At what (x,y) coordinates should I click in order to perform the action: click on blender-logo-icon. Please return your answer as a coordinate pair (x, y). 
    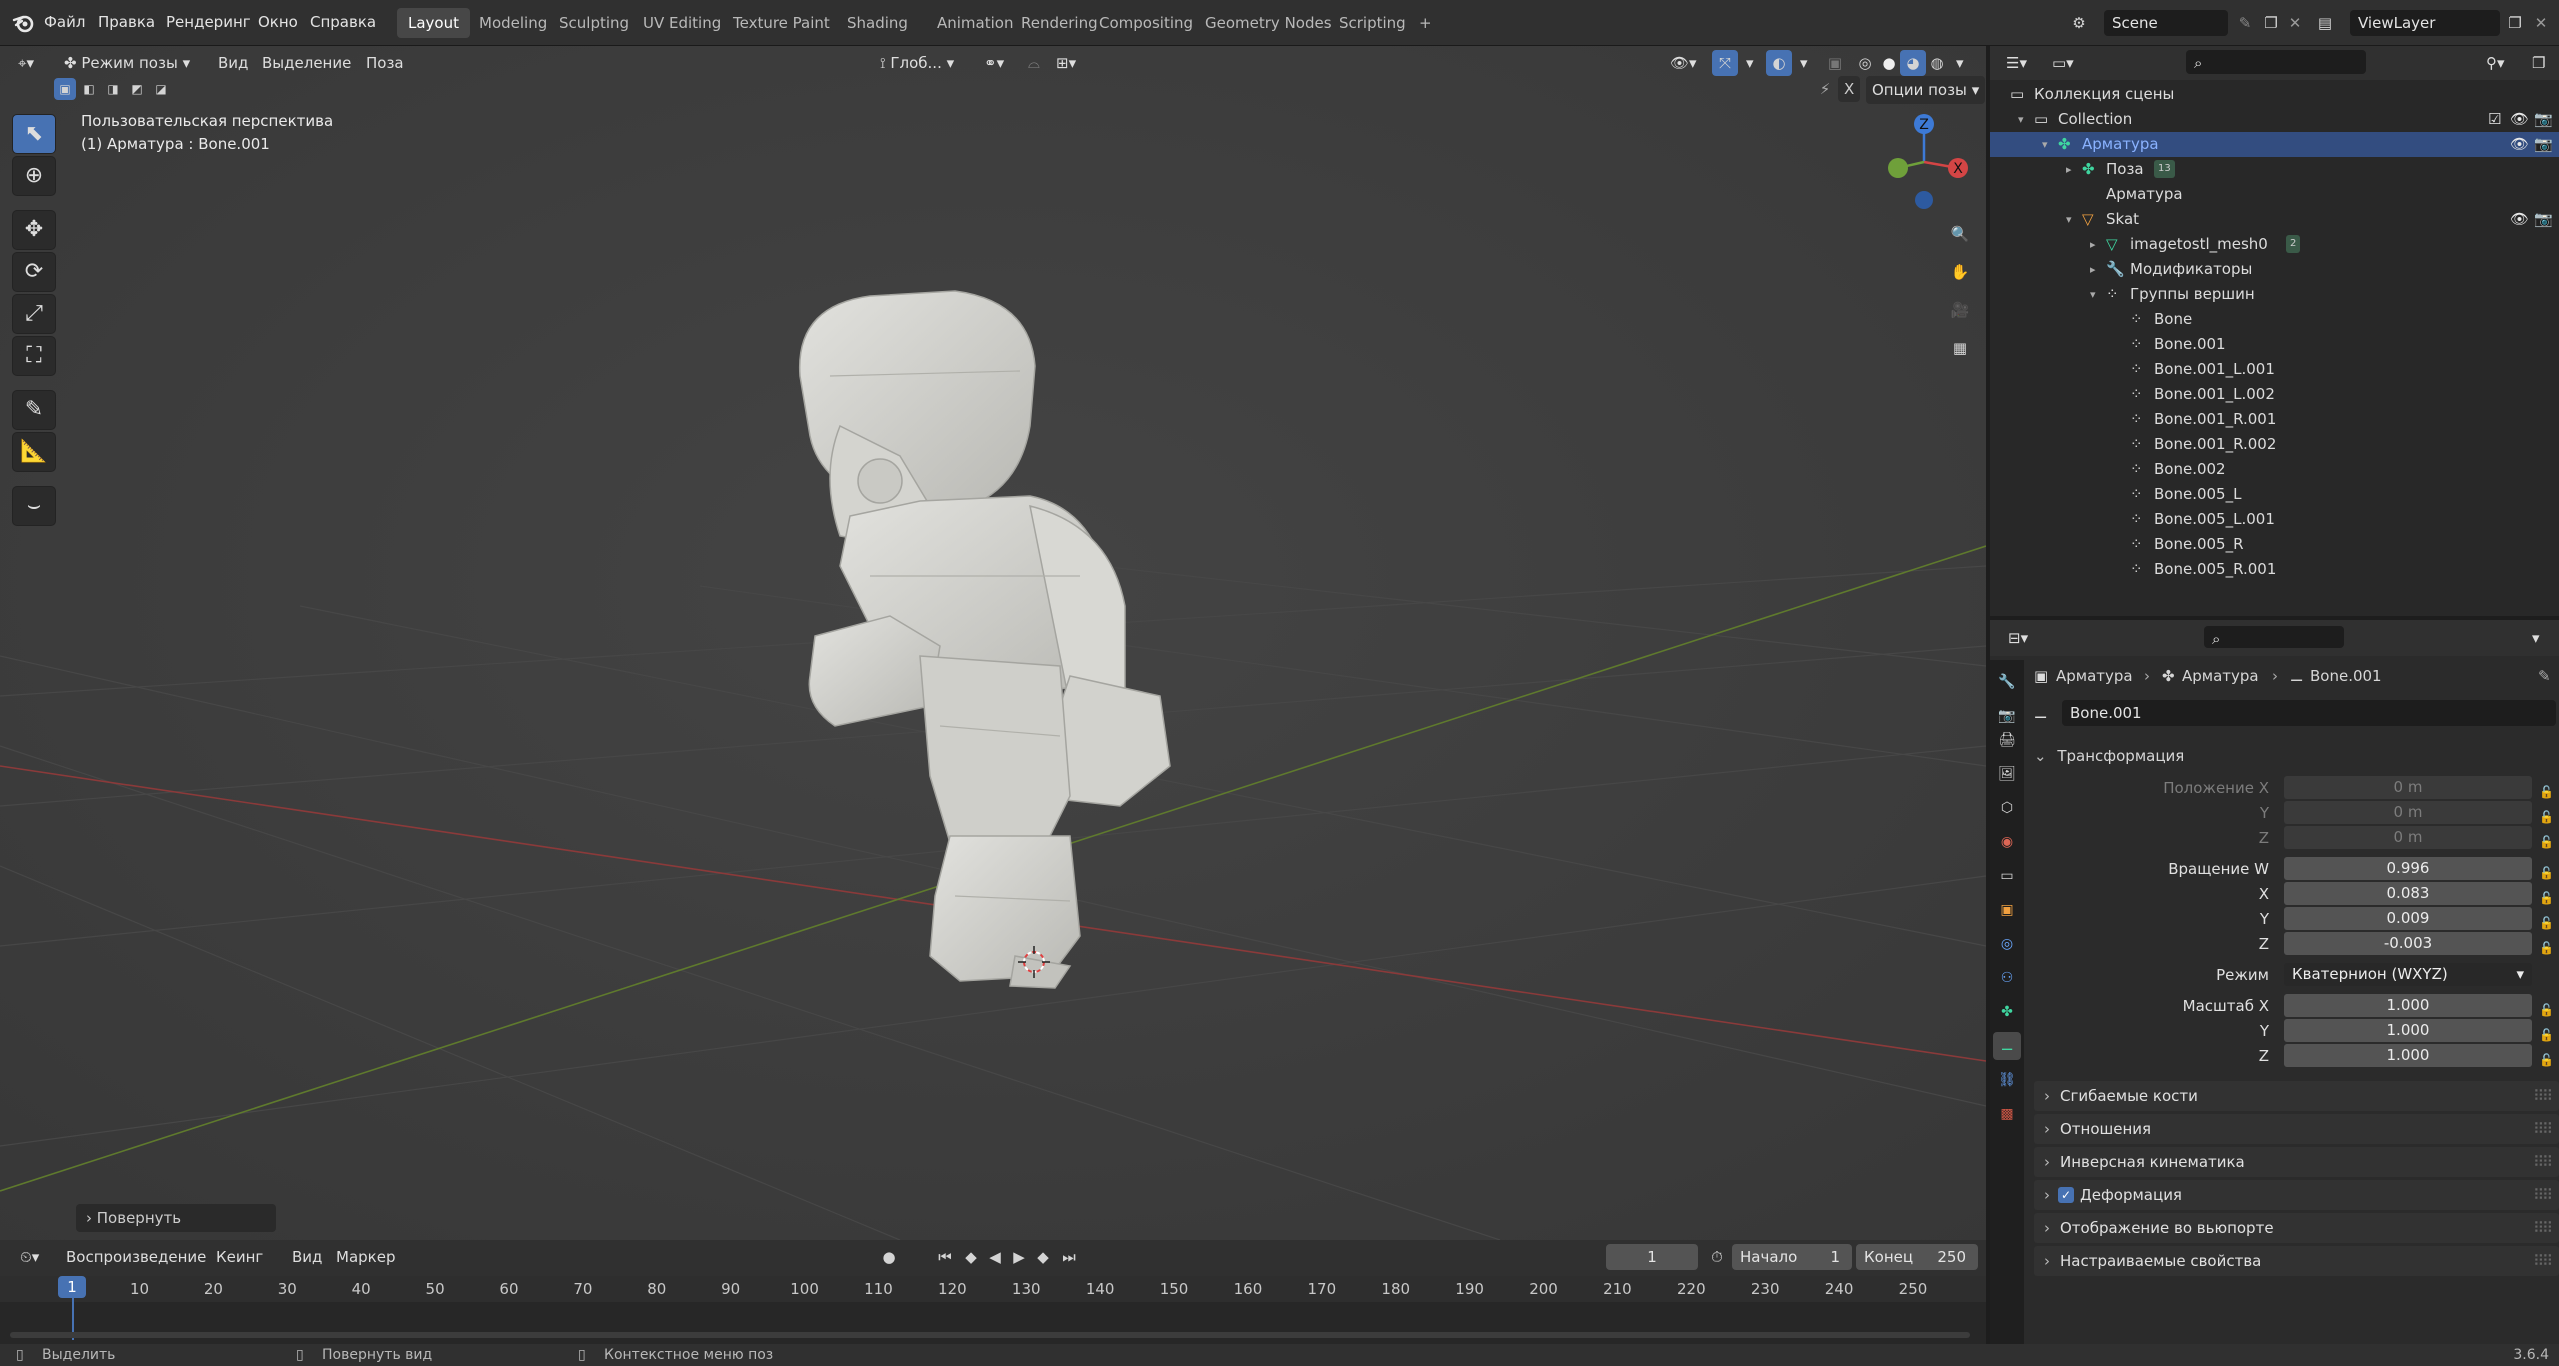
    Looking at the image, I should click on (24, 23).